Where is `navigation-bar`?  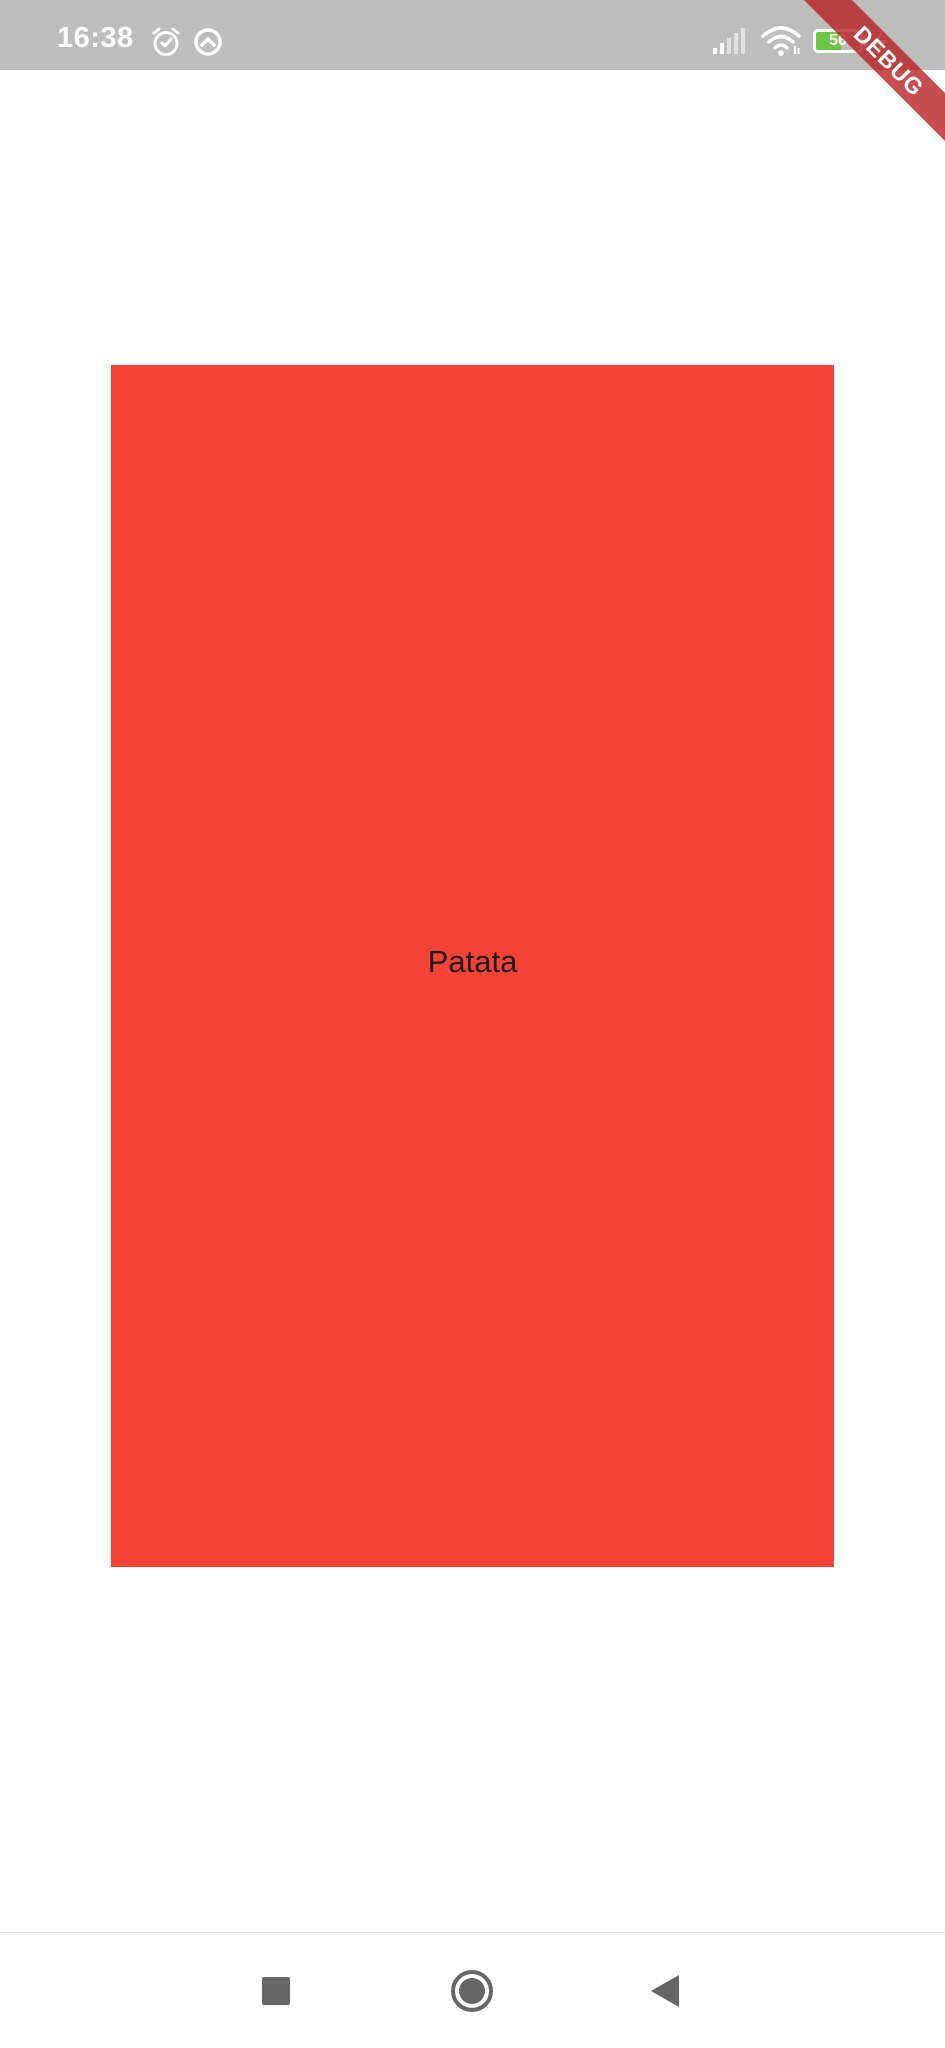
navigation-bar is located at coordinates (472, 1990).